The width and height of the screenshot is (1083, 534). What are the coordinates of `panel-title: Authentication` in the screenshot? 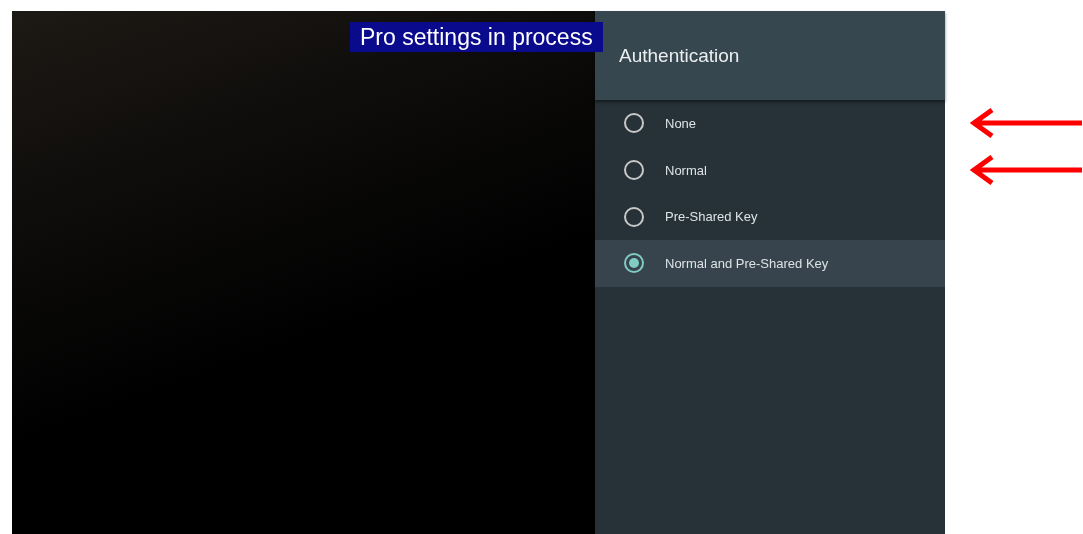 It's located at (679, 55).